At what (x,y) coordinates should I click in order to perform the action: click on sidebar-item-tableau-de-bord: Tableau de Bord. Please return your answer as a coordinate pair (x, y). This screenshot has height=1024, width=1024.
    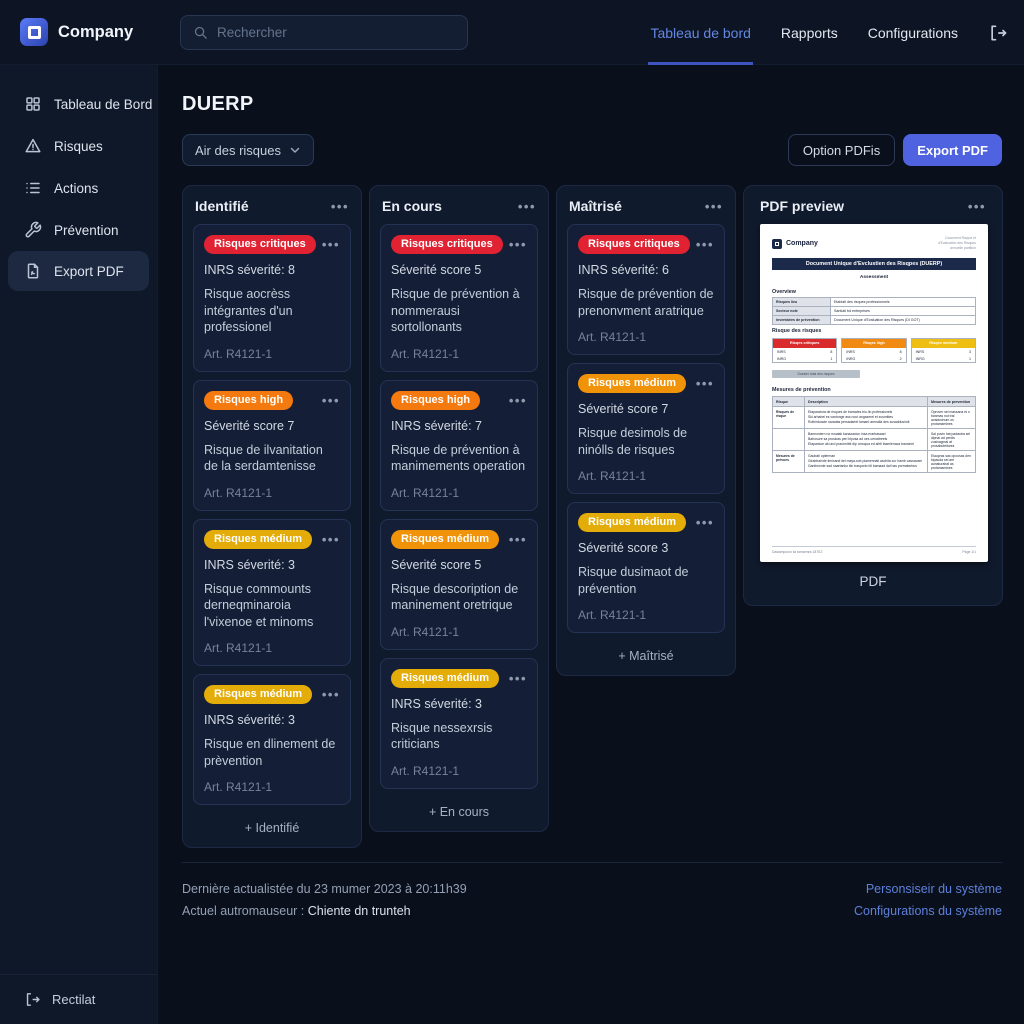
    Looking at the image, I should click on (78, 104).